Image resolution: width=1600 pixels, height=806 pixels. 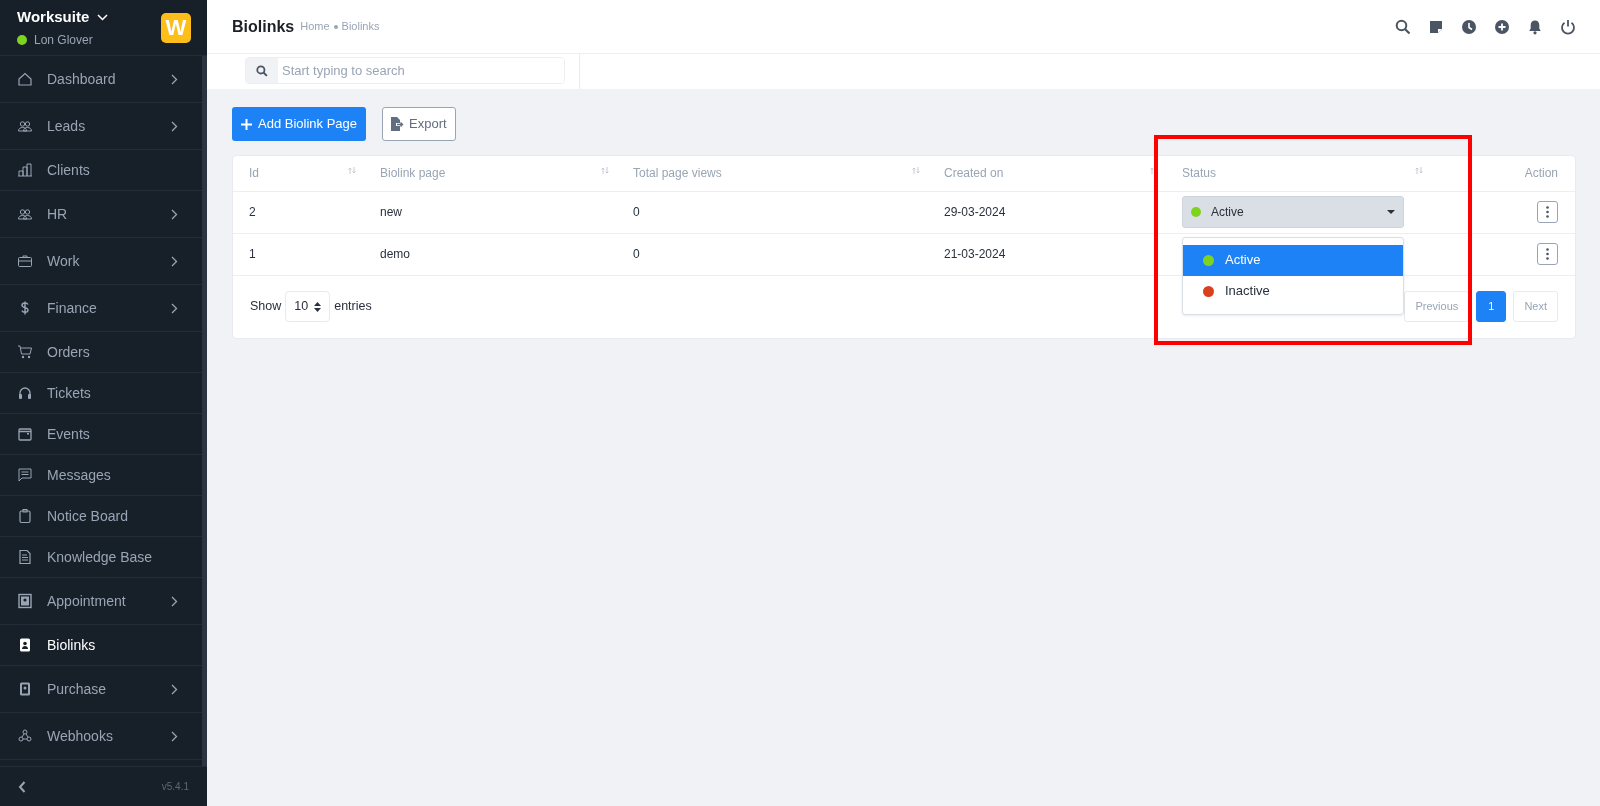 I want to click on plus-icon, so click(x=246, y=124).